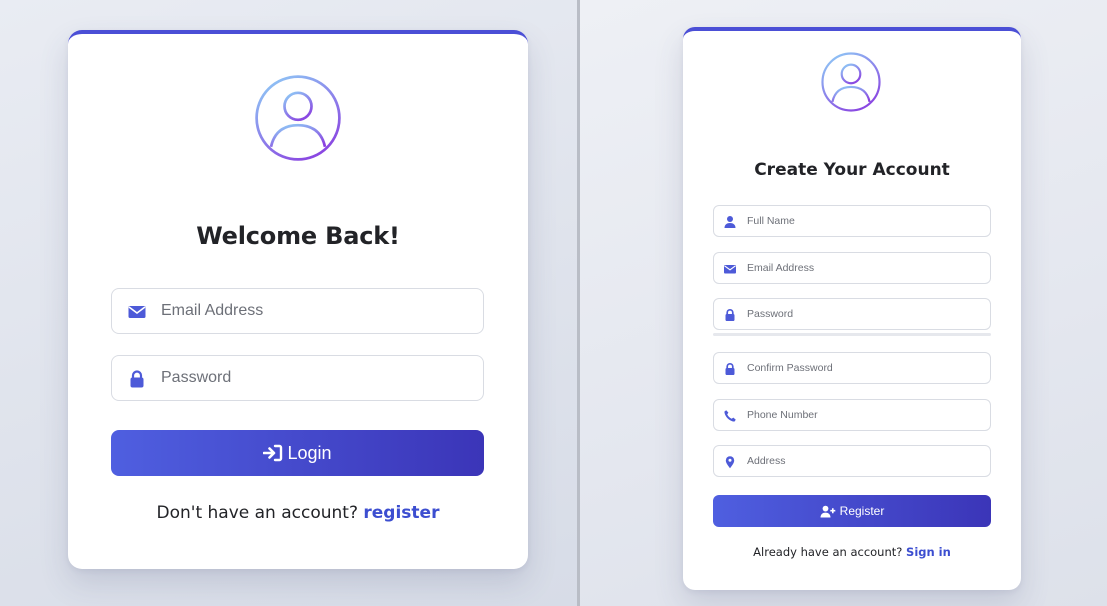 The image size is (1107, 606). I want to click on sign-in-icon, so click(273, 453).